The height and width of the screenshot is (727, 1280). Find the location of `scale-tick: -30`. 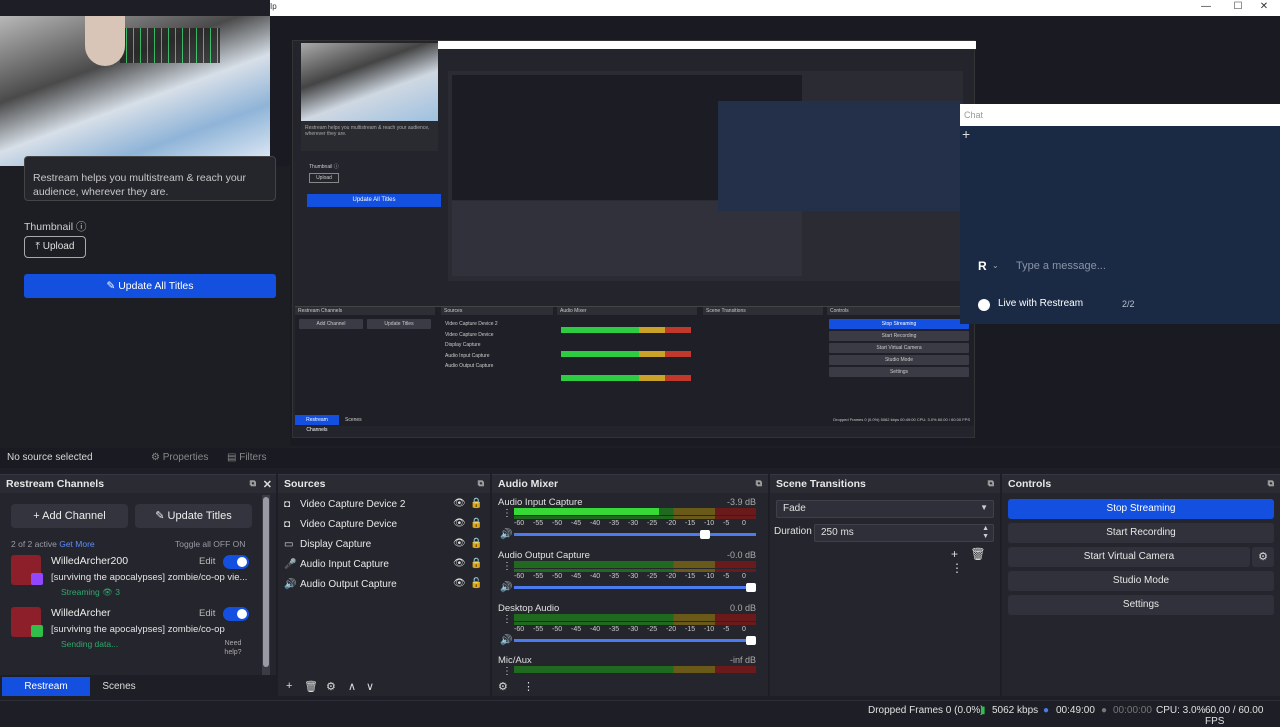

scale-tick: -30 is located at coordinates (633, 576).